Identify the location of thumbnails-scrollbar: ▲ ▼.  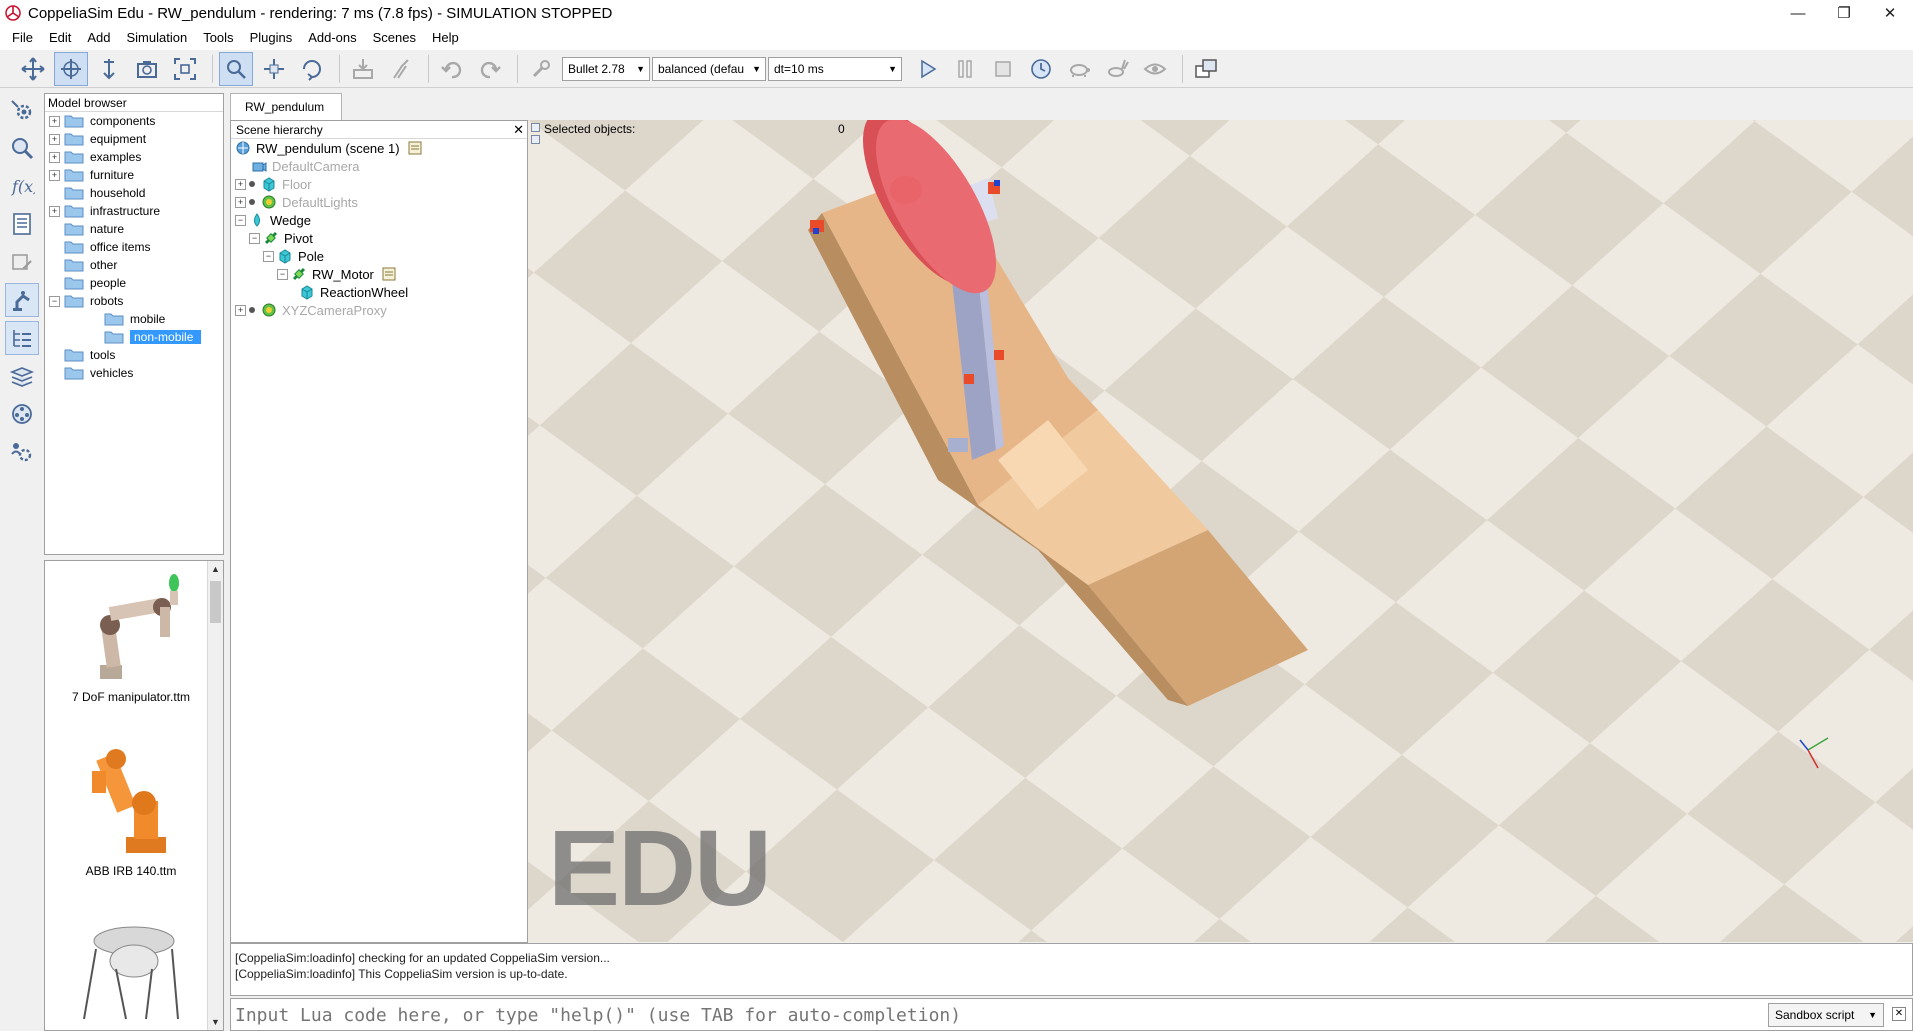
(215, 795).